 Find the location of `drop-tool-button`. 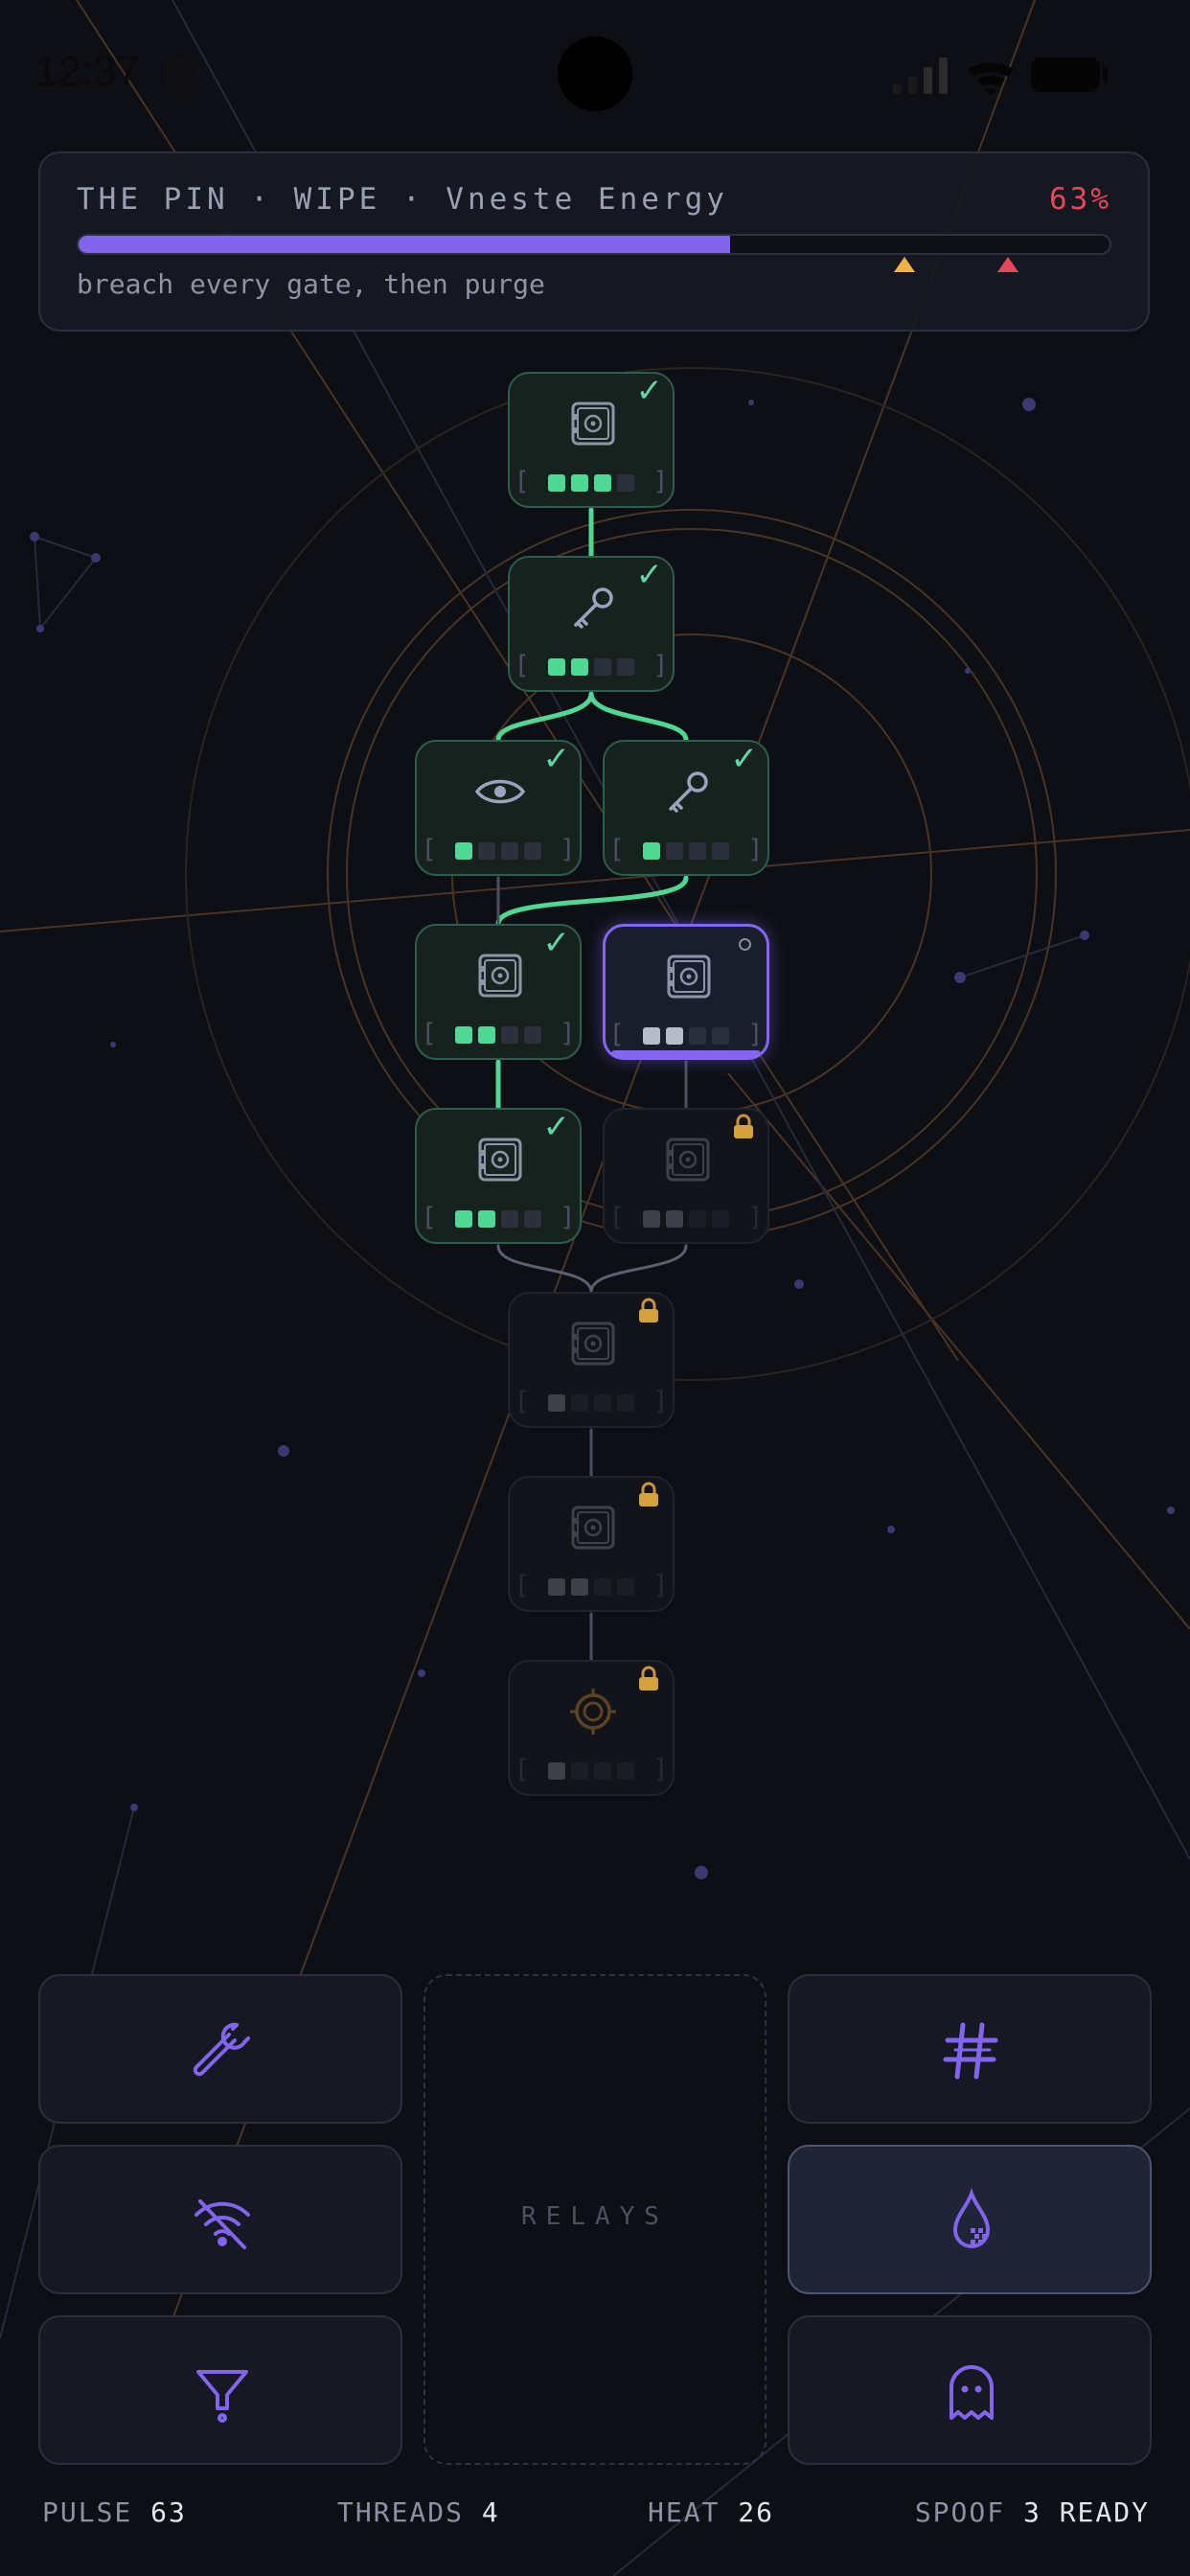

drop-tool-button is located at coordinates (970, 2219).